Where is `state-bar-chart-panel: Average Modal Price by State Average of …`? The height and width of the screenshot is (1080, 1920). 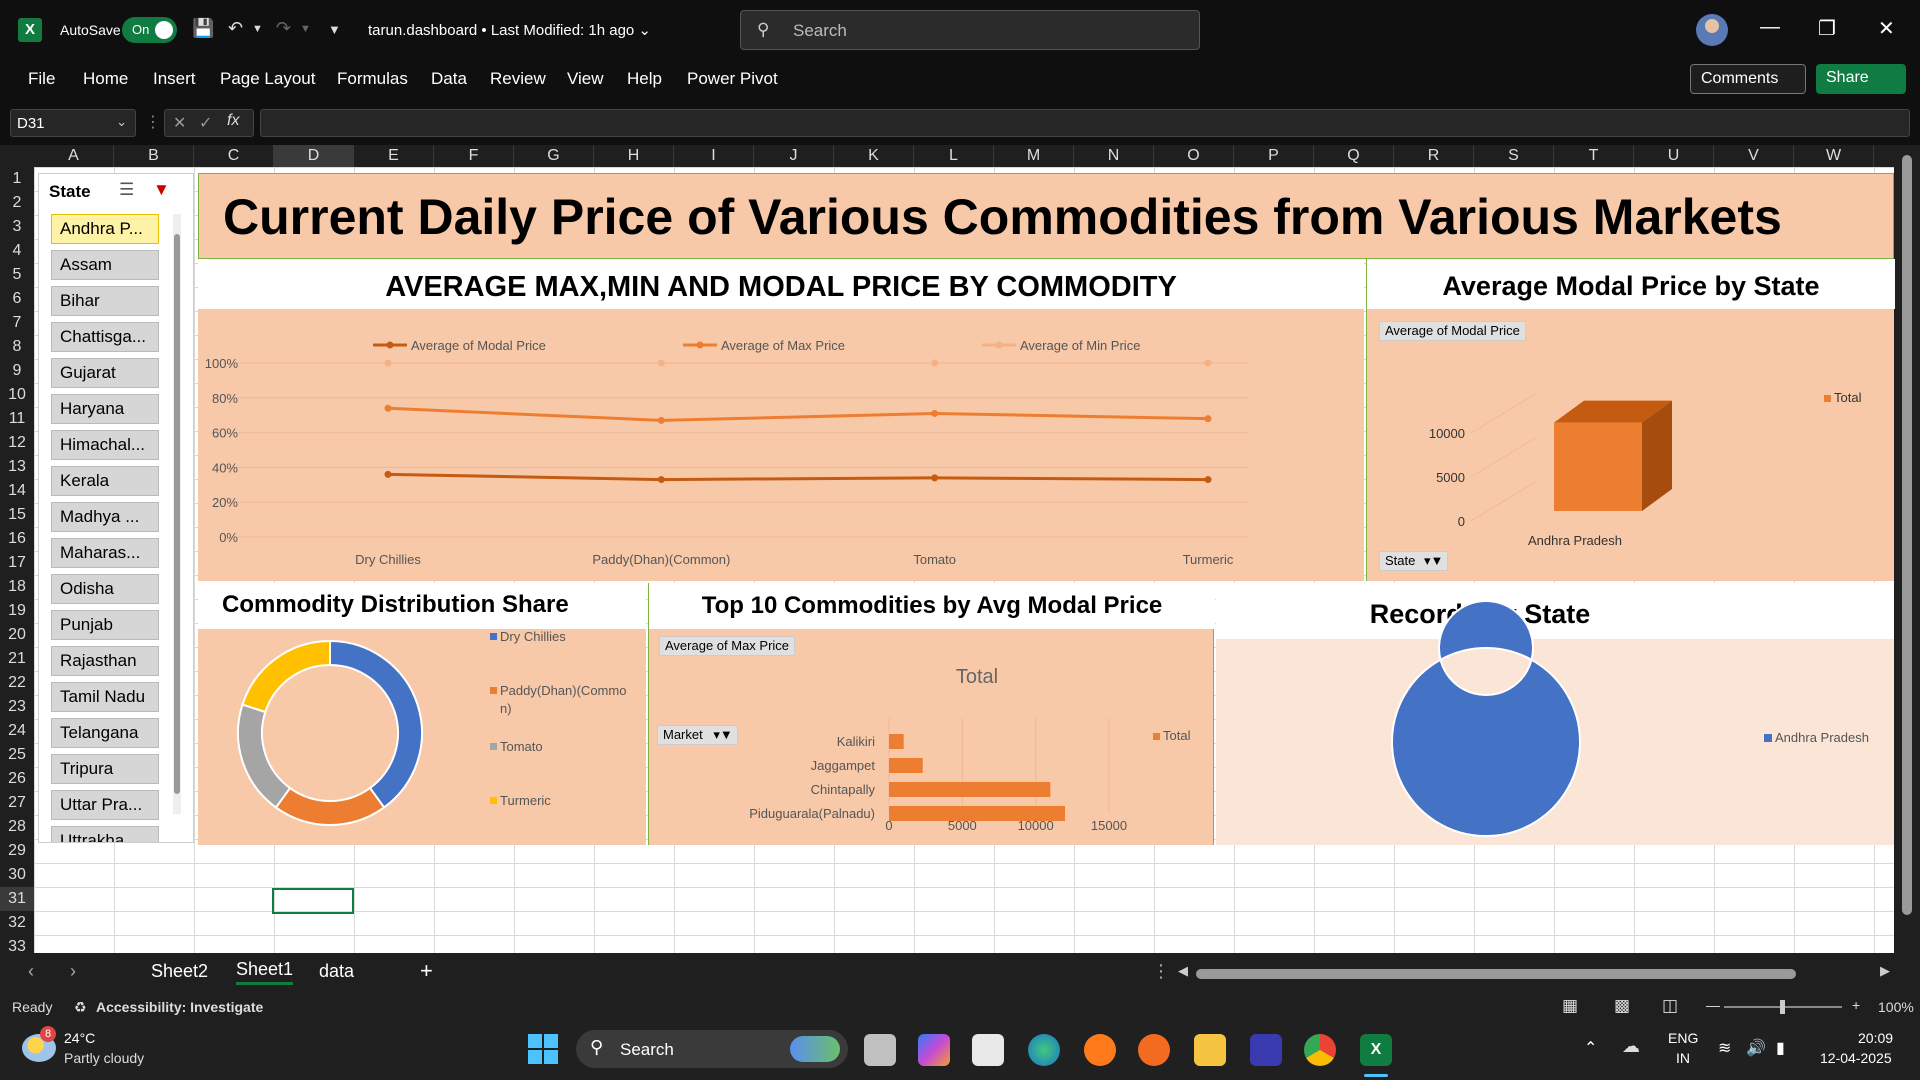 state-bar-chart-panel: Average Modal Price by State Average of … is located at coordinates (1630, 420).